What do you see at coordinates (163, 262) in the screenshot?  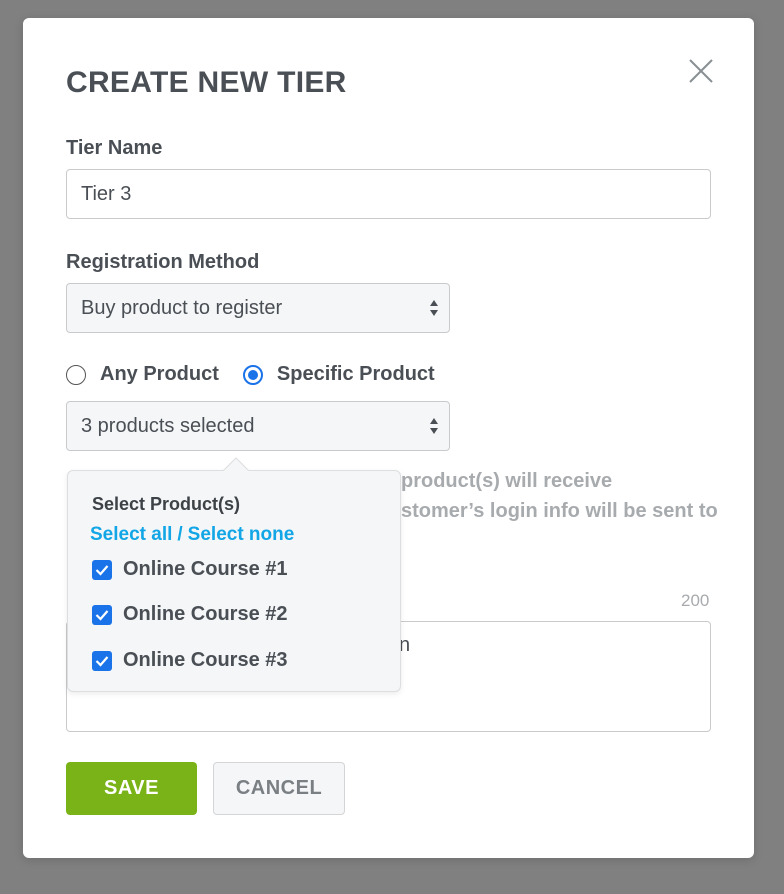 I see `registration-method-label: Registration Method` at bounding box center [163, 262].